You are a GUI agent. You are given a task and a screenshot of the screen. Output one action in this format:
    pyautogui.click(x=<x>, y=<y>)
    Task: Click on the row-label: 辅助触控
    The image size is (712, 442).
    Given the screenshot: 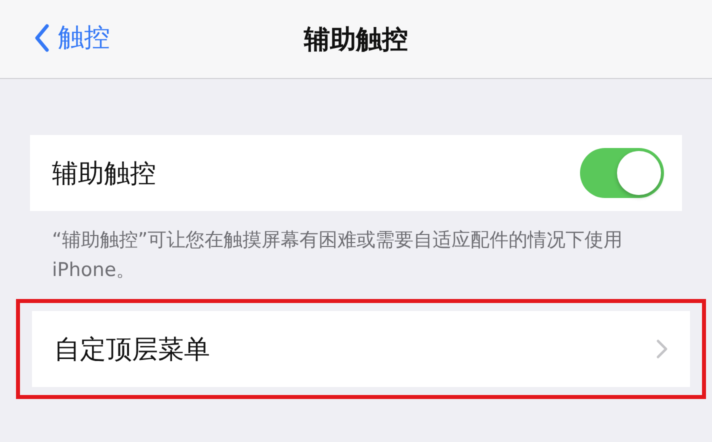 What is the action you would take?
    pyautogui.click(x=104, y=174)
    